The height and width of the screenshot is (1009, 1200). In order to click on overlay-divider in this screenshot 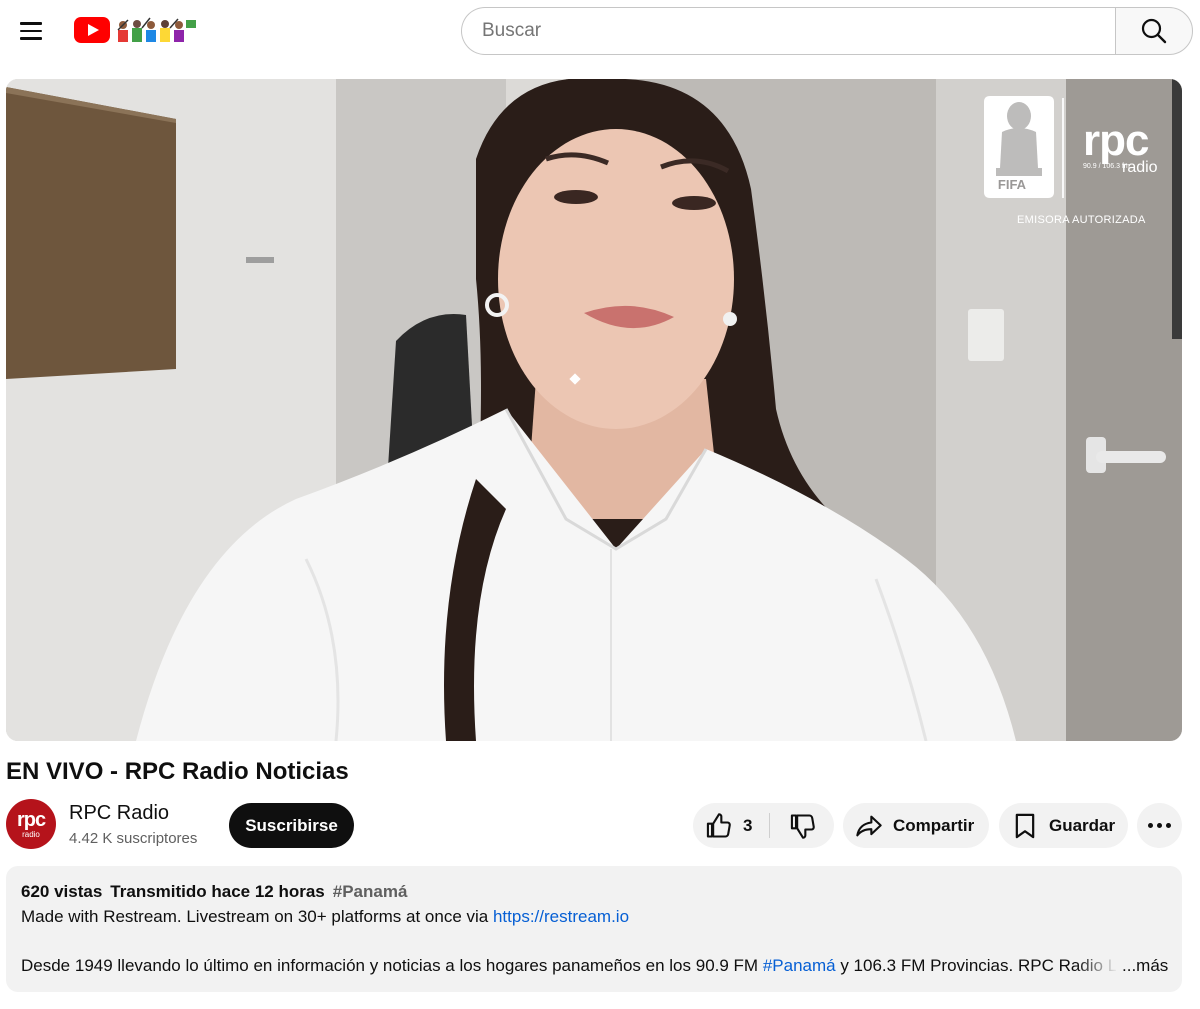, I will do `click(1063, 148)`.